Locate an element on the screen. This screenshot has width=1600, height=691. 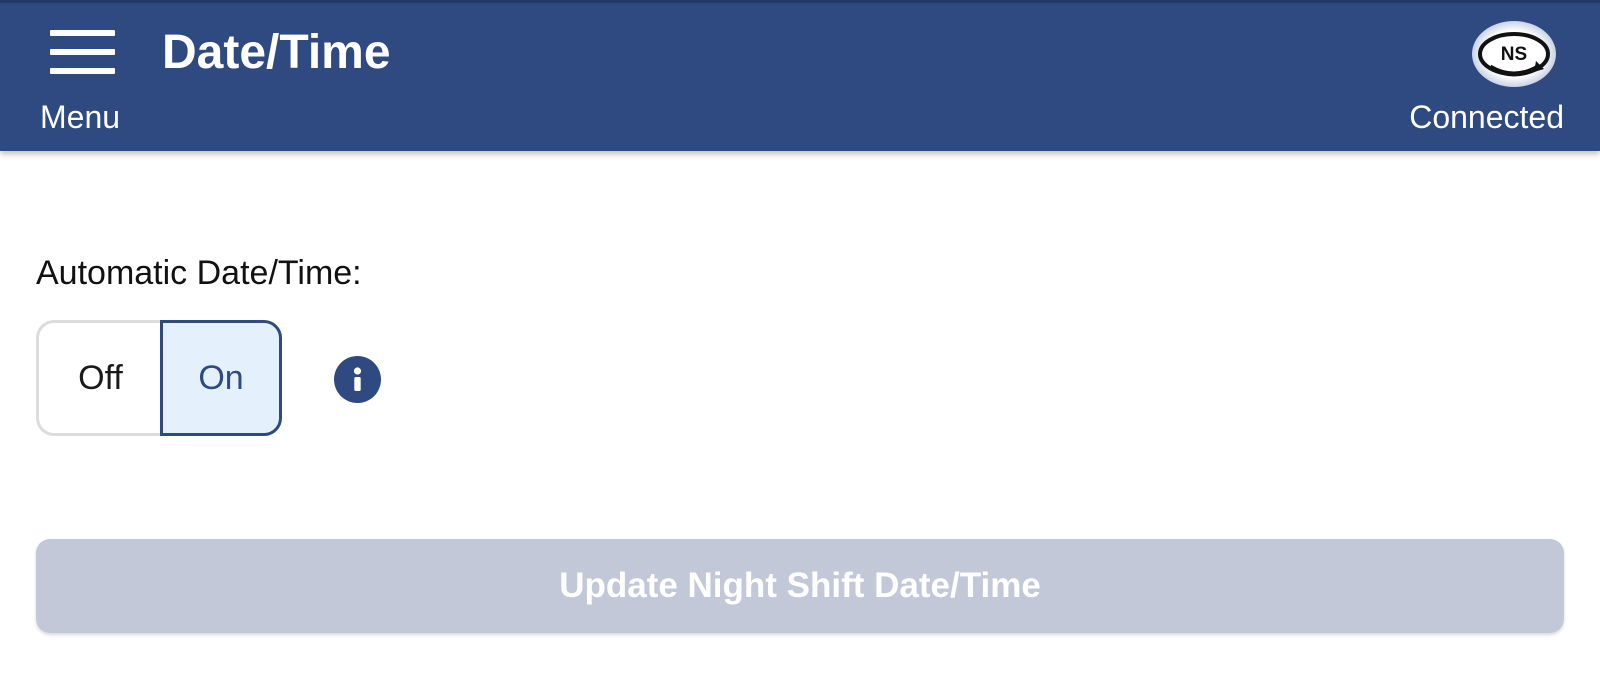
automatic-date-time-toggle: Off On is located at coordinates (159, 378).